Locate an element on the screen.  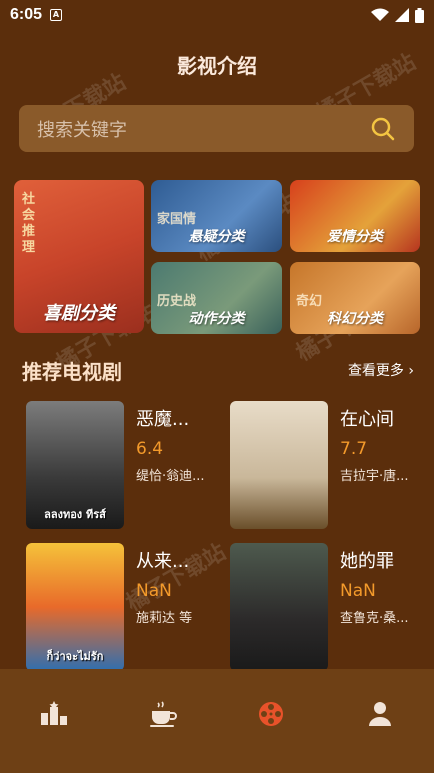
film-reel-icon is located at coordinates (271, 714).